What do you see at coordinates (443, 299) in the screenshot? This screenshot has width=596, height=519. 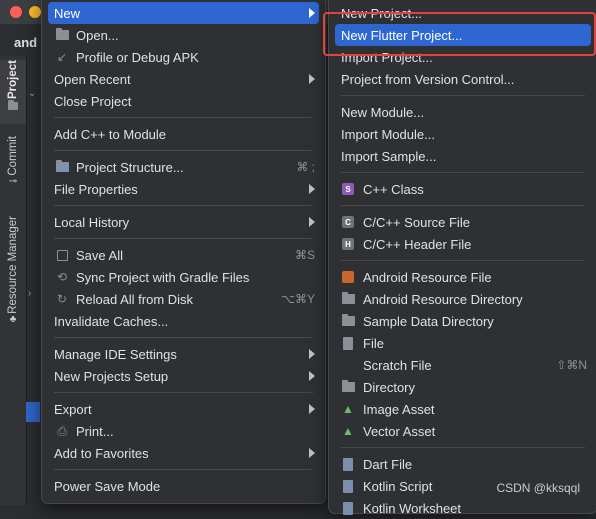 I see `menu-item-android-resource-dir-label: Android Resource Directory` at bounding box center [443, 299].